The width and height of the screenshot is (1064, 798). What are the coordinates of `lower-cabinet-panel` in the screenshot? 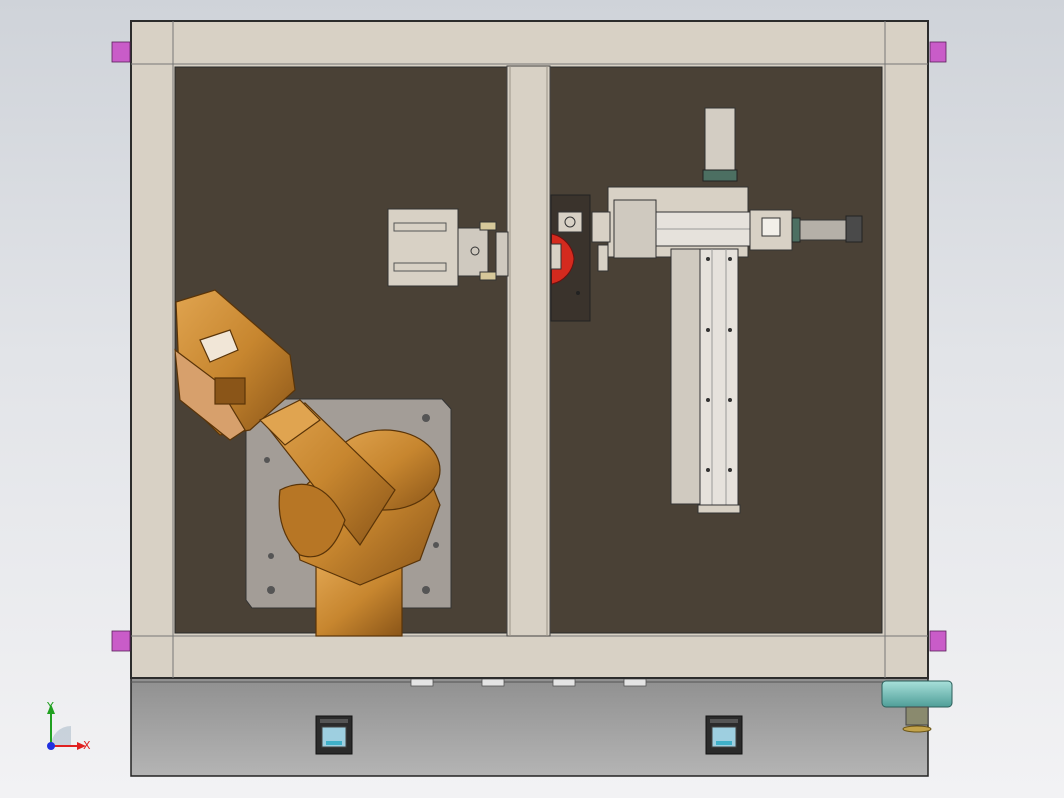 It's located at (529, 726).